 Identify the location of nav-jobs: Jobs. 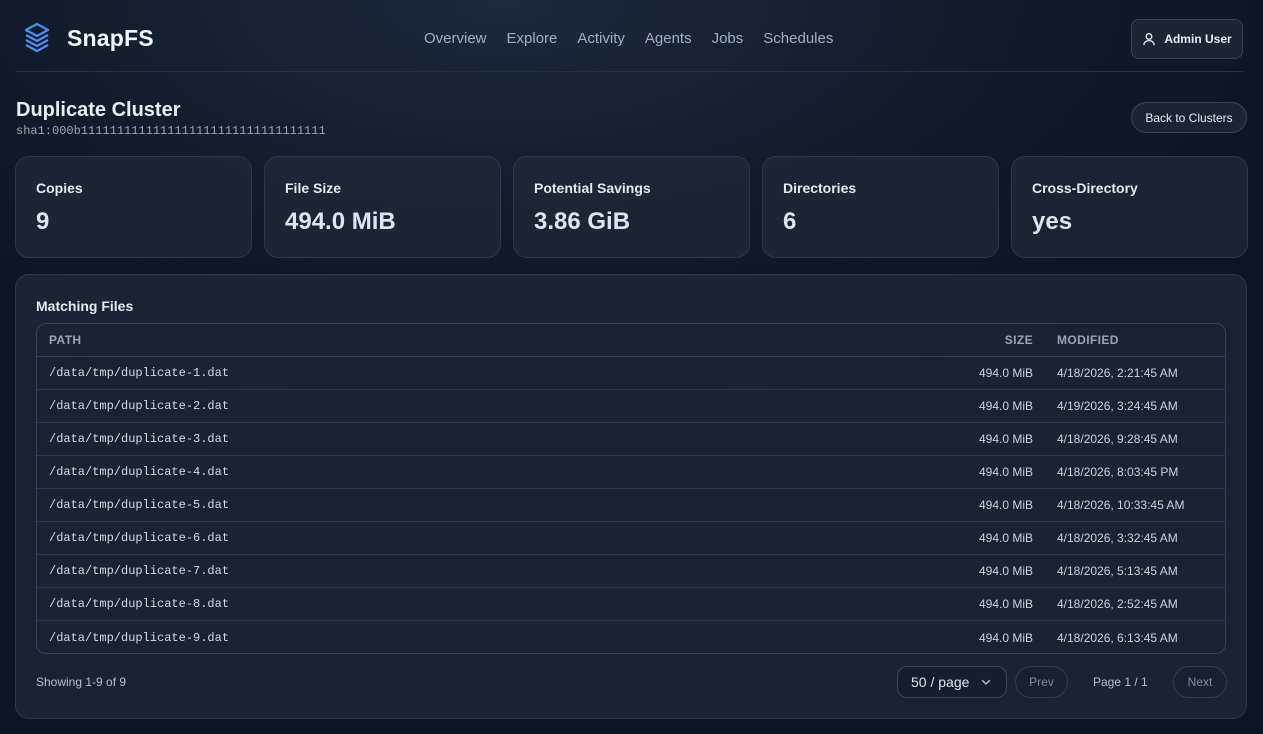
(728, 39).